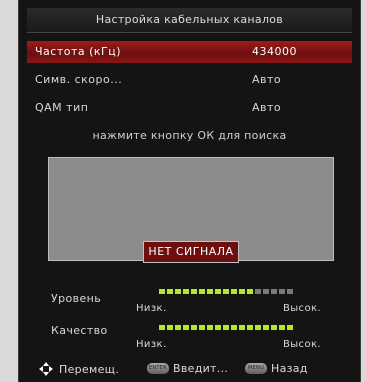 The width and height of the screenshot is (366, 382). I want to click on quality-low-label: Низк., so click(151, 344).